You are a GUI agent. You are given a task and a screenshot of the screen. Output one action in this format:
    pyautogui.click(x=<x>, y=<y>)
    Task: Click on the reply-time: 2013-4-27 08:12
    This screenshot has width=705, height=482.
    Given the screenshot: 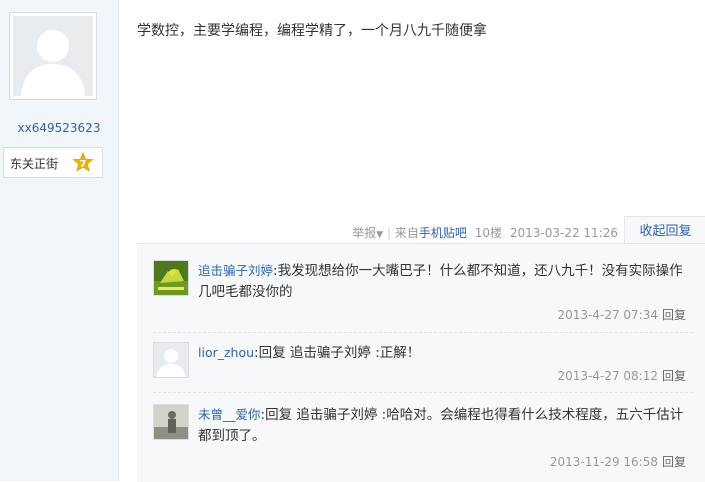 What is the action you would take?
    pyautogui.click(x=607, y=376)
    